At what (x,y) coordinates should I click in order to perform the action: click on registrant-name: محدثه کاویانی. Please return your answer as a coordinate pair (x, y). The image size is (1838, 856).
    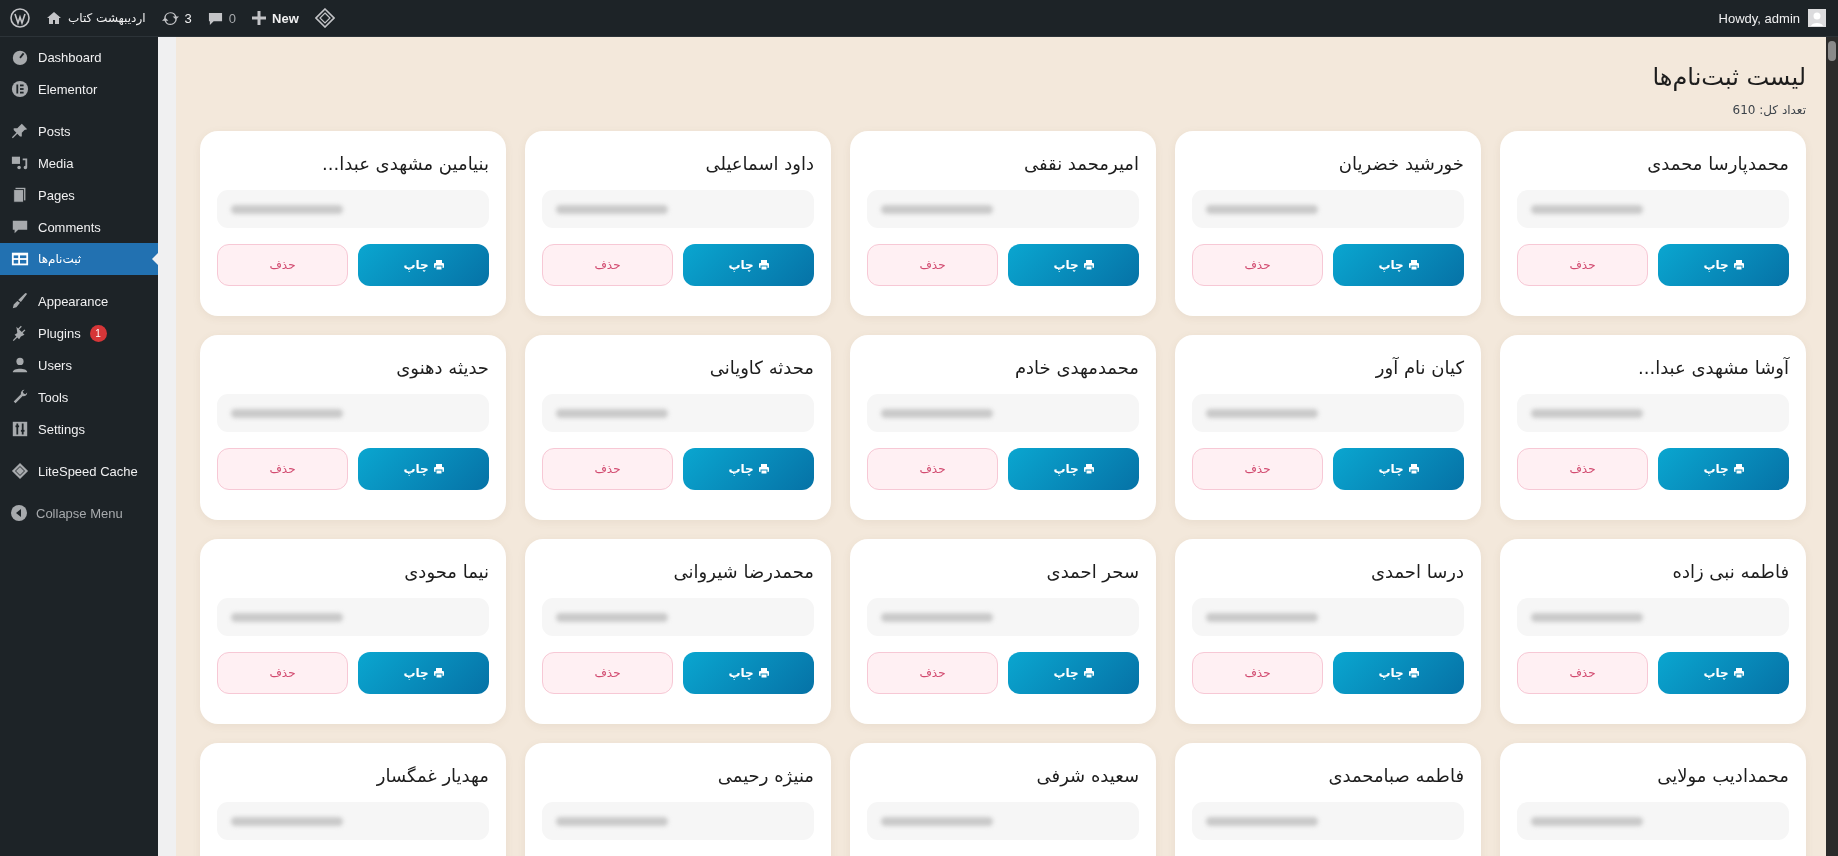
    Looking at the image, I should click on (761, 367).